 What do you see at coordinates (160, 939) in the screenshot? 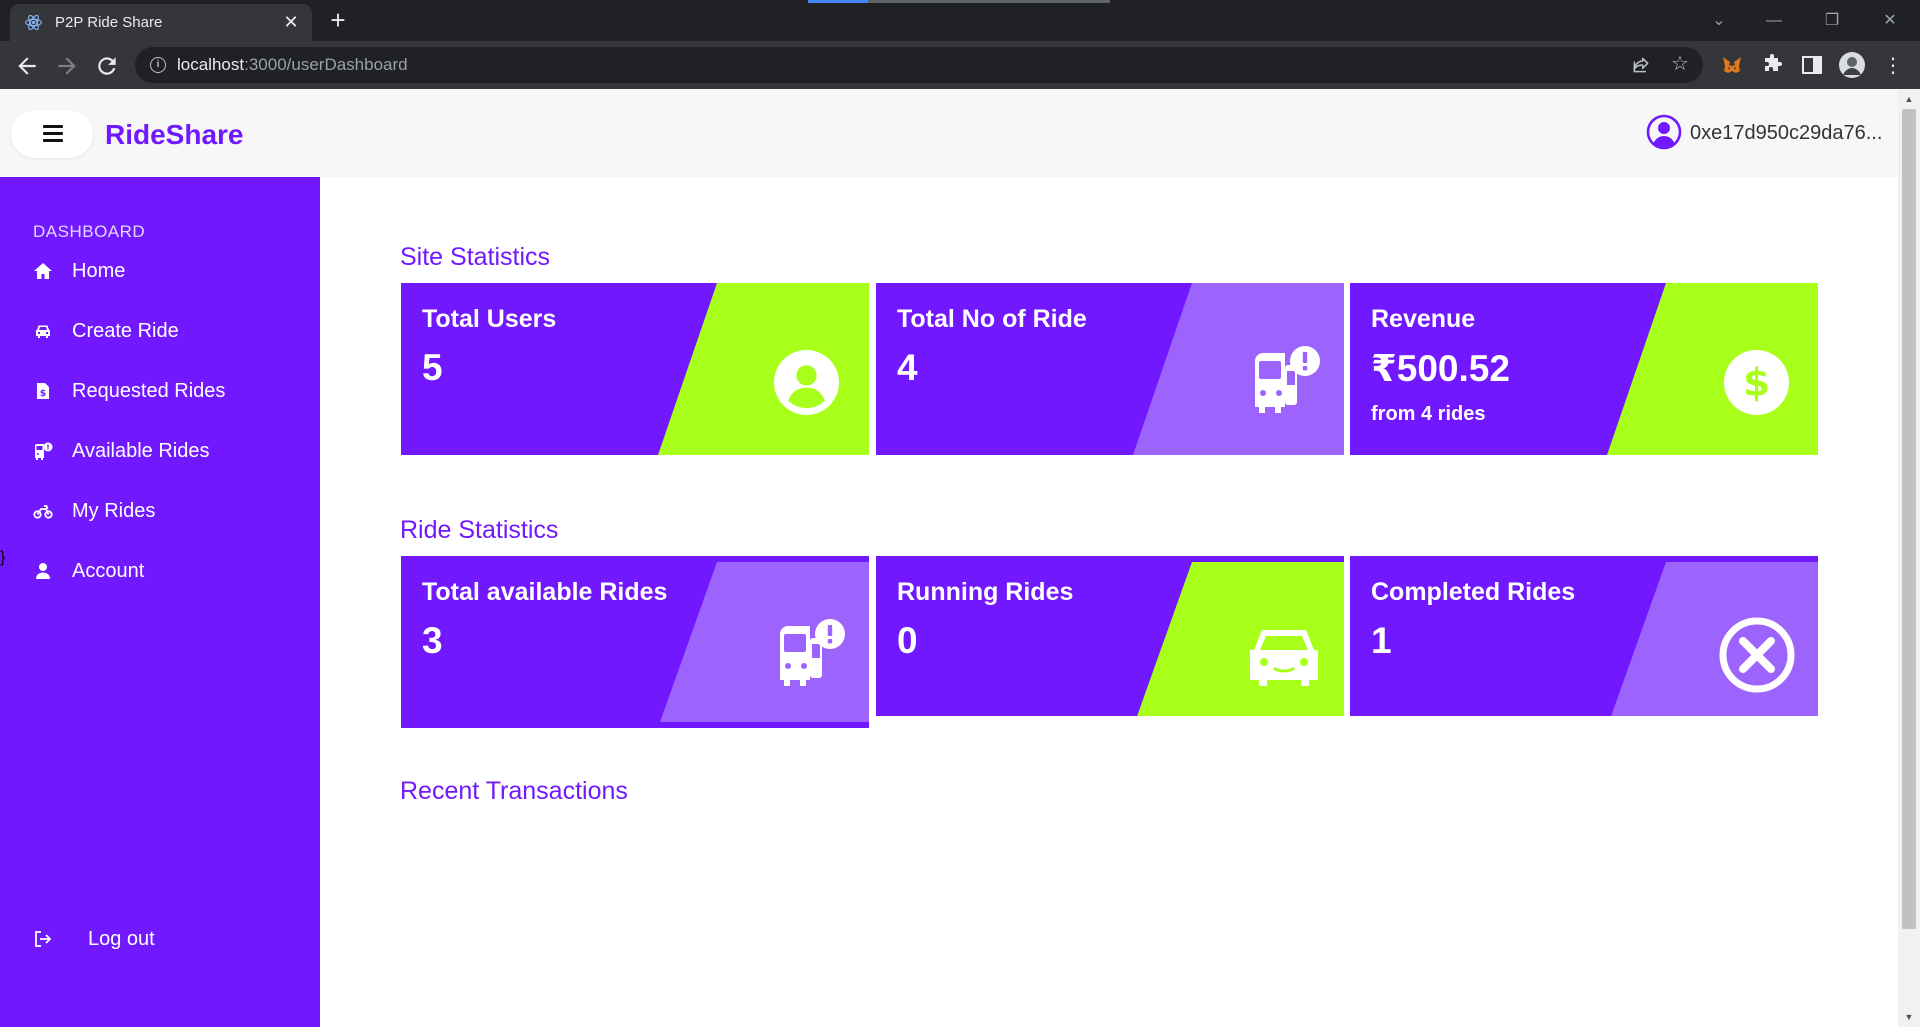
I see `logout-button: Log out` at bounding box center [160, 939].